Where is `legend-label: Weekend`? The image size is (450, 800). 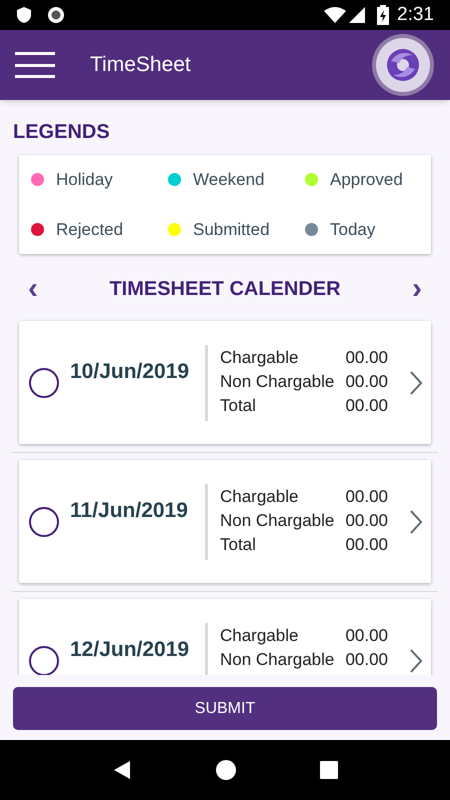
legend-label: Weekend is located at coordinates (229, 180).